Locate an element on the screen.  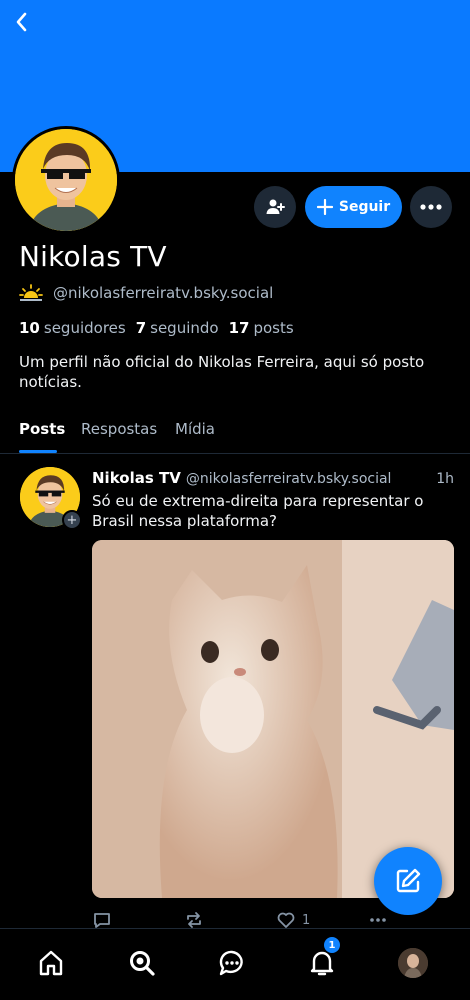
follow-author-plus-icon: + is located at coordinates (72, 520).